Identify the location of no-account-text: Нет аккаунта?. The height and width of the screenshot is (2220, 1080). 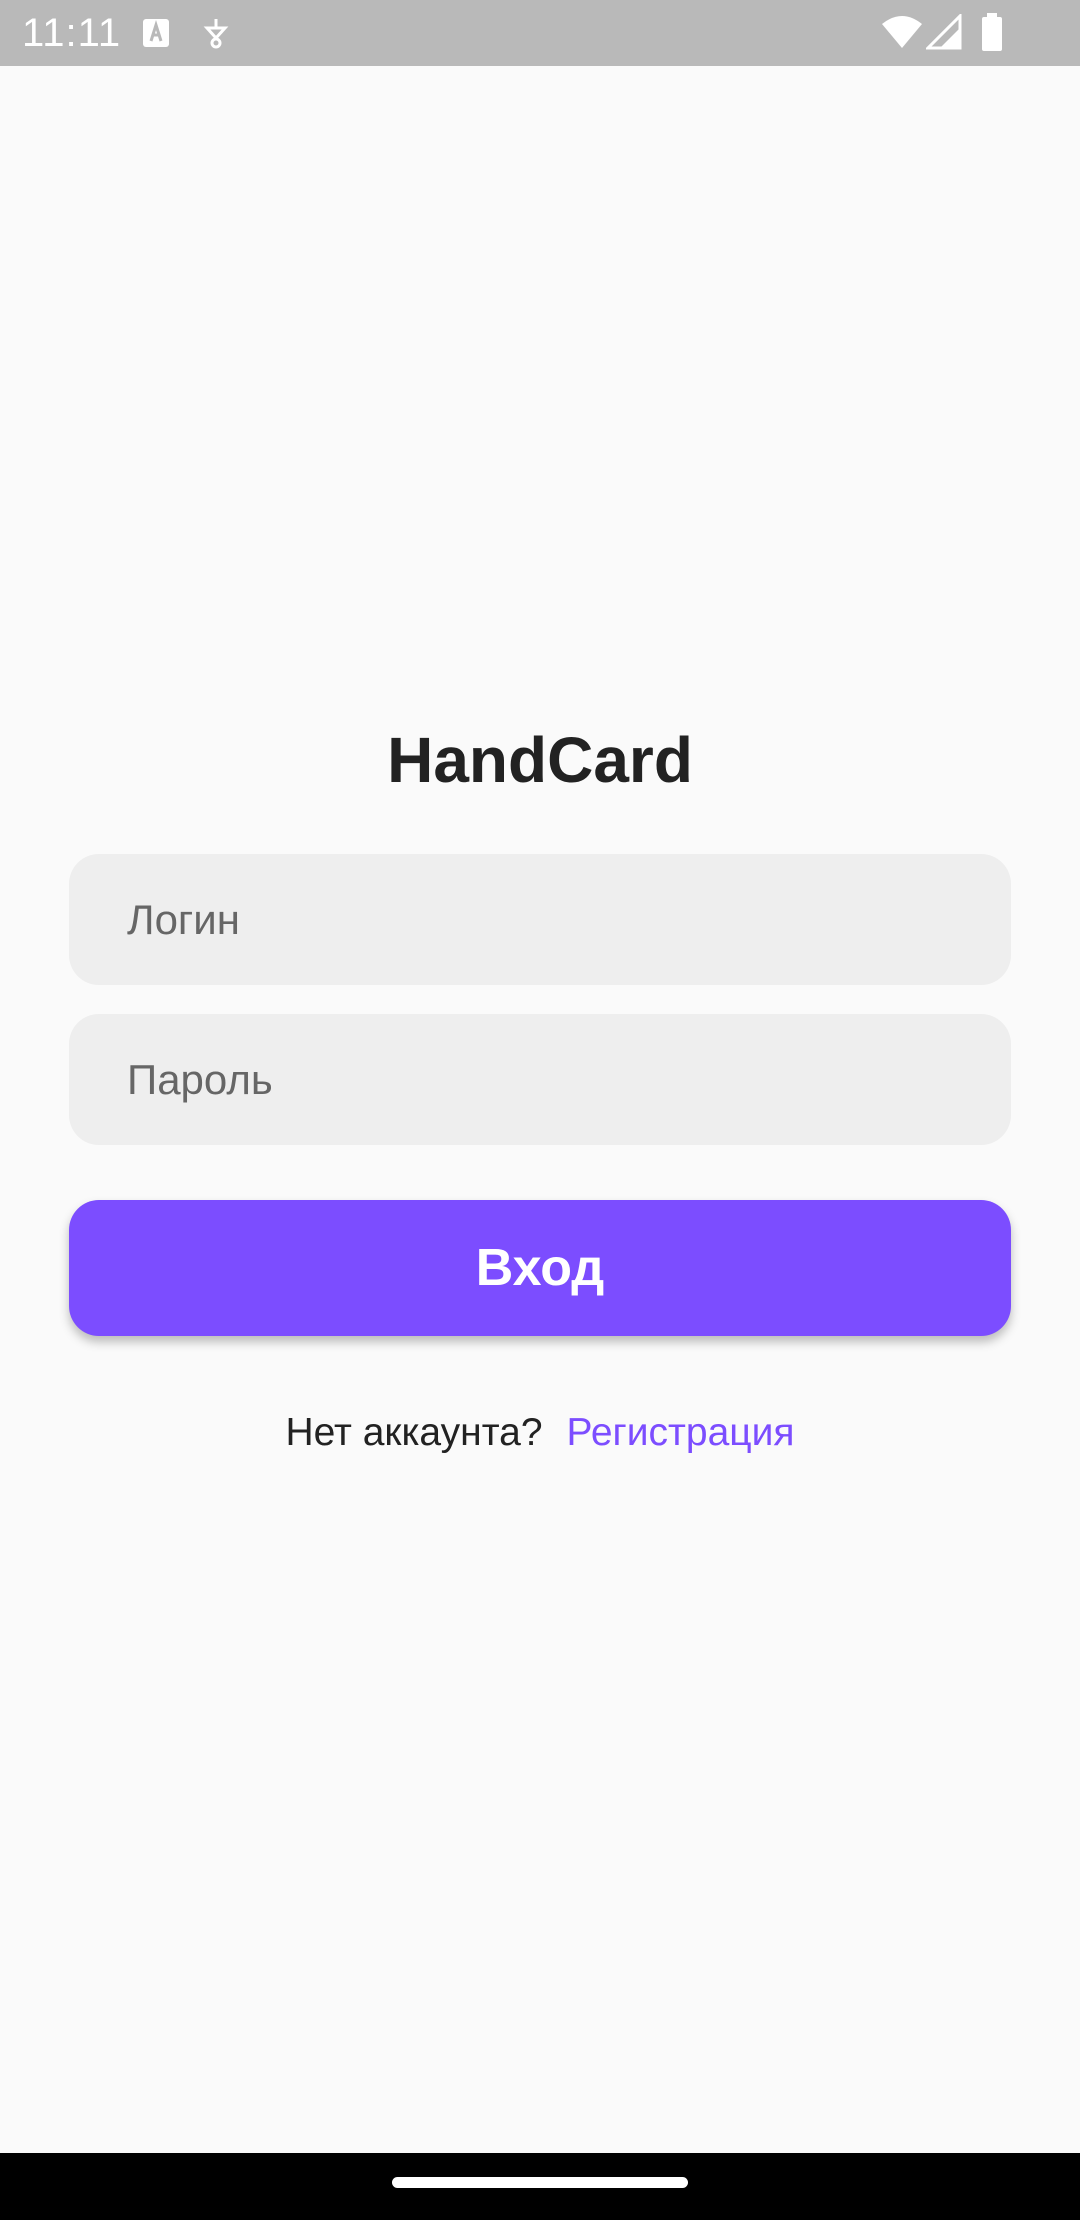
(414, 1432).